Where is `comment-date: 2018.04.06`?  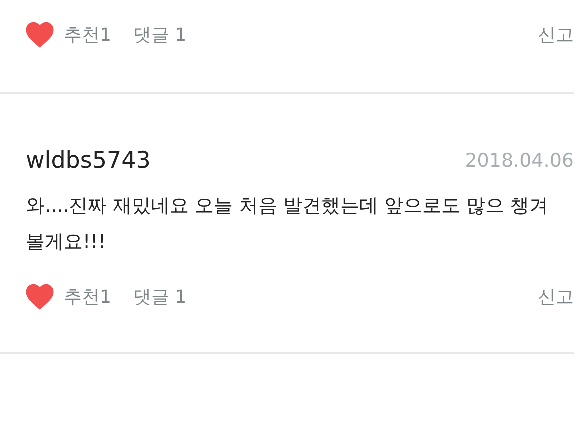
comment-date: 2018.04.06 is located at coordinates (519, 161).